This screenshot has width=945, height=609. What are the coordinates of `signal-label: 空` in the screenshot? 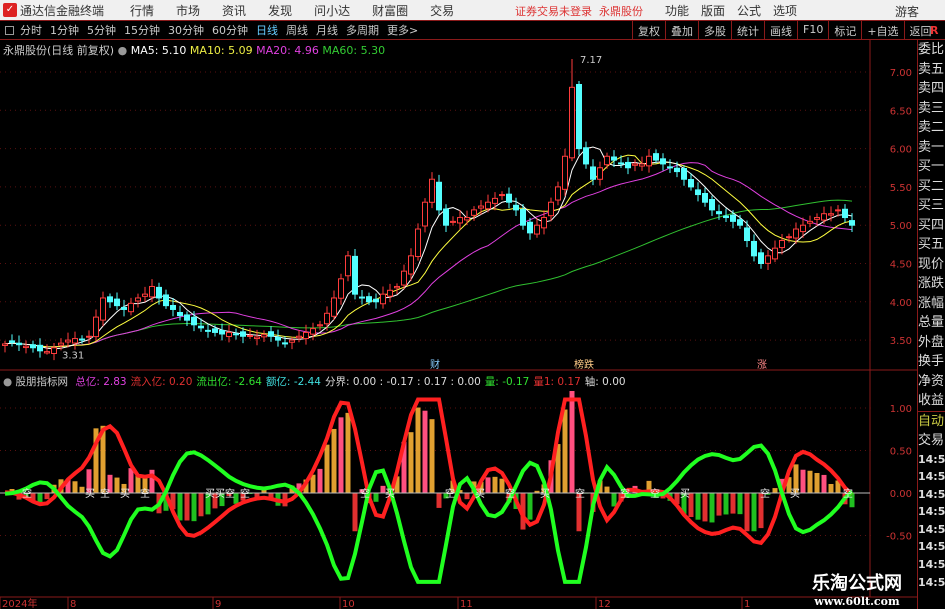 It's located at (450, 493).